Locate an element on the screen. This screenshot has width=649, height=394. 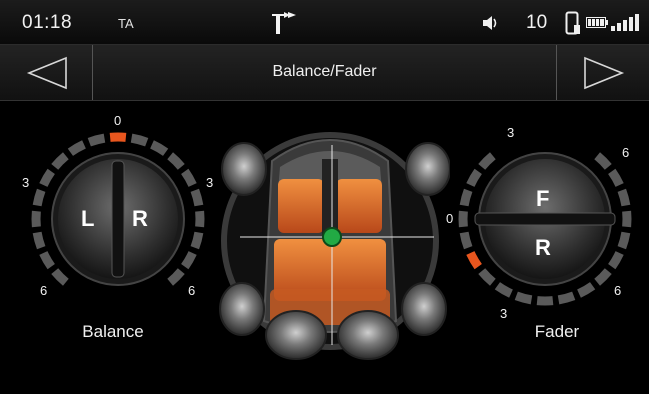
fader-mark-bottom-right: 6 is located at coordinates (618, 290).